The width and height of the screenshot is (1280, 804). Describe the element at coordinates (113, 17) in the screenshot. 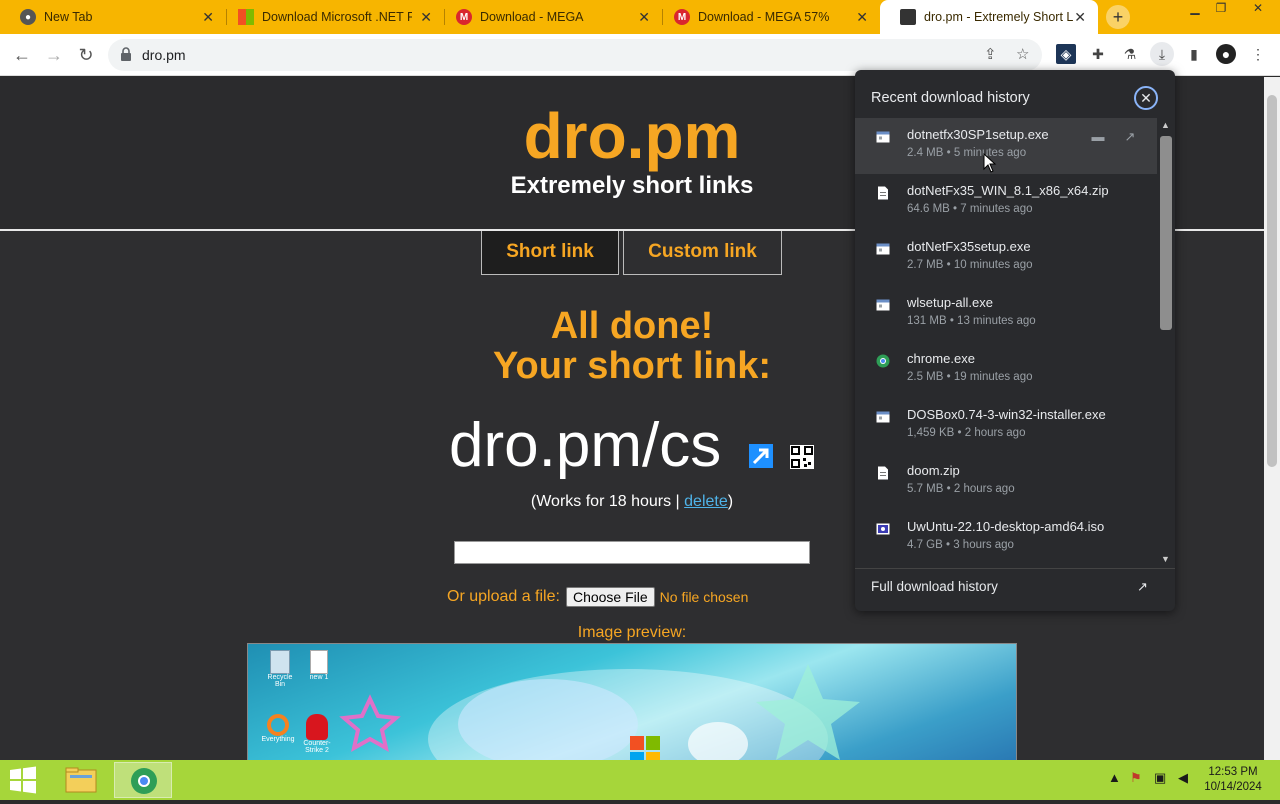

I see `tab-new-tab: ● New Tab ✕` at that location.